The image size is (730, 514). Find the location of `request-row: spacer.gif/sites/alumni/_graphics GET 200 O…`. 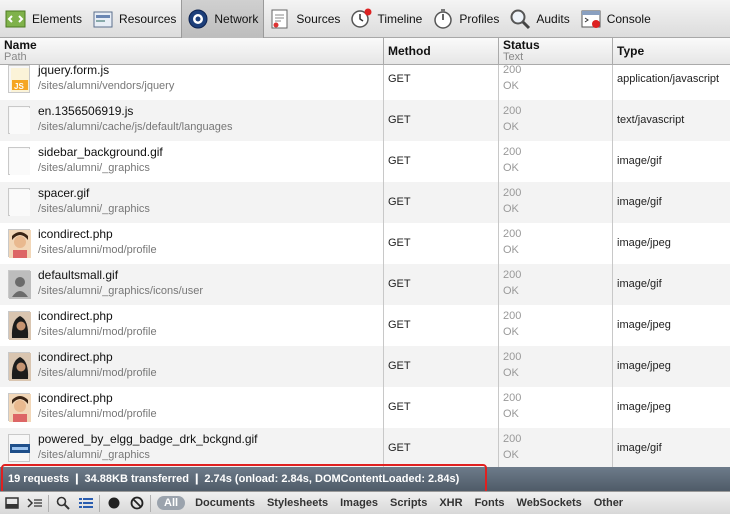

request-row: spacer.gif/sites/alumni/_graphics GET 200 O… is located at coordinates (365, 202).